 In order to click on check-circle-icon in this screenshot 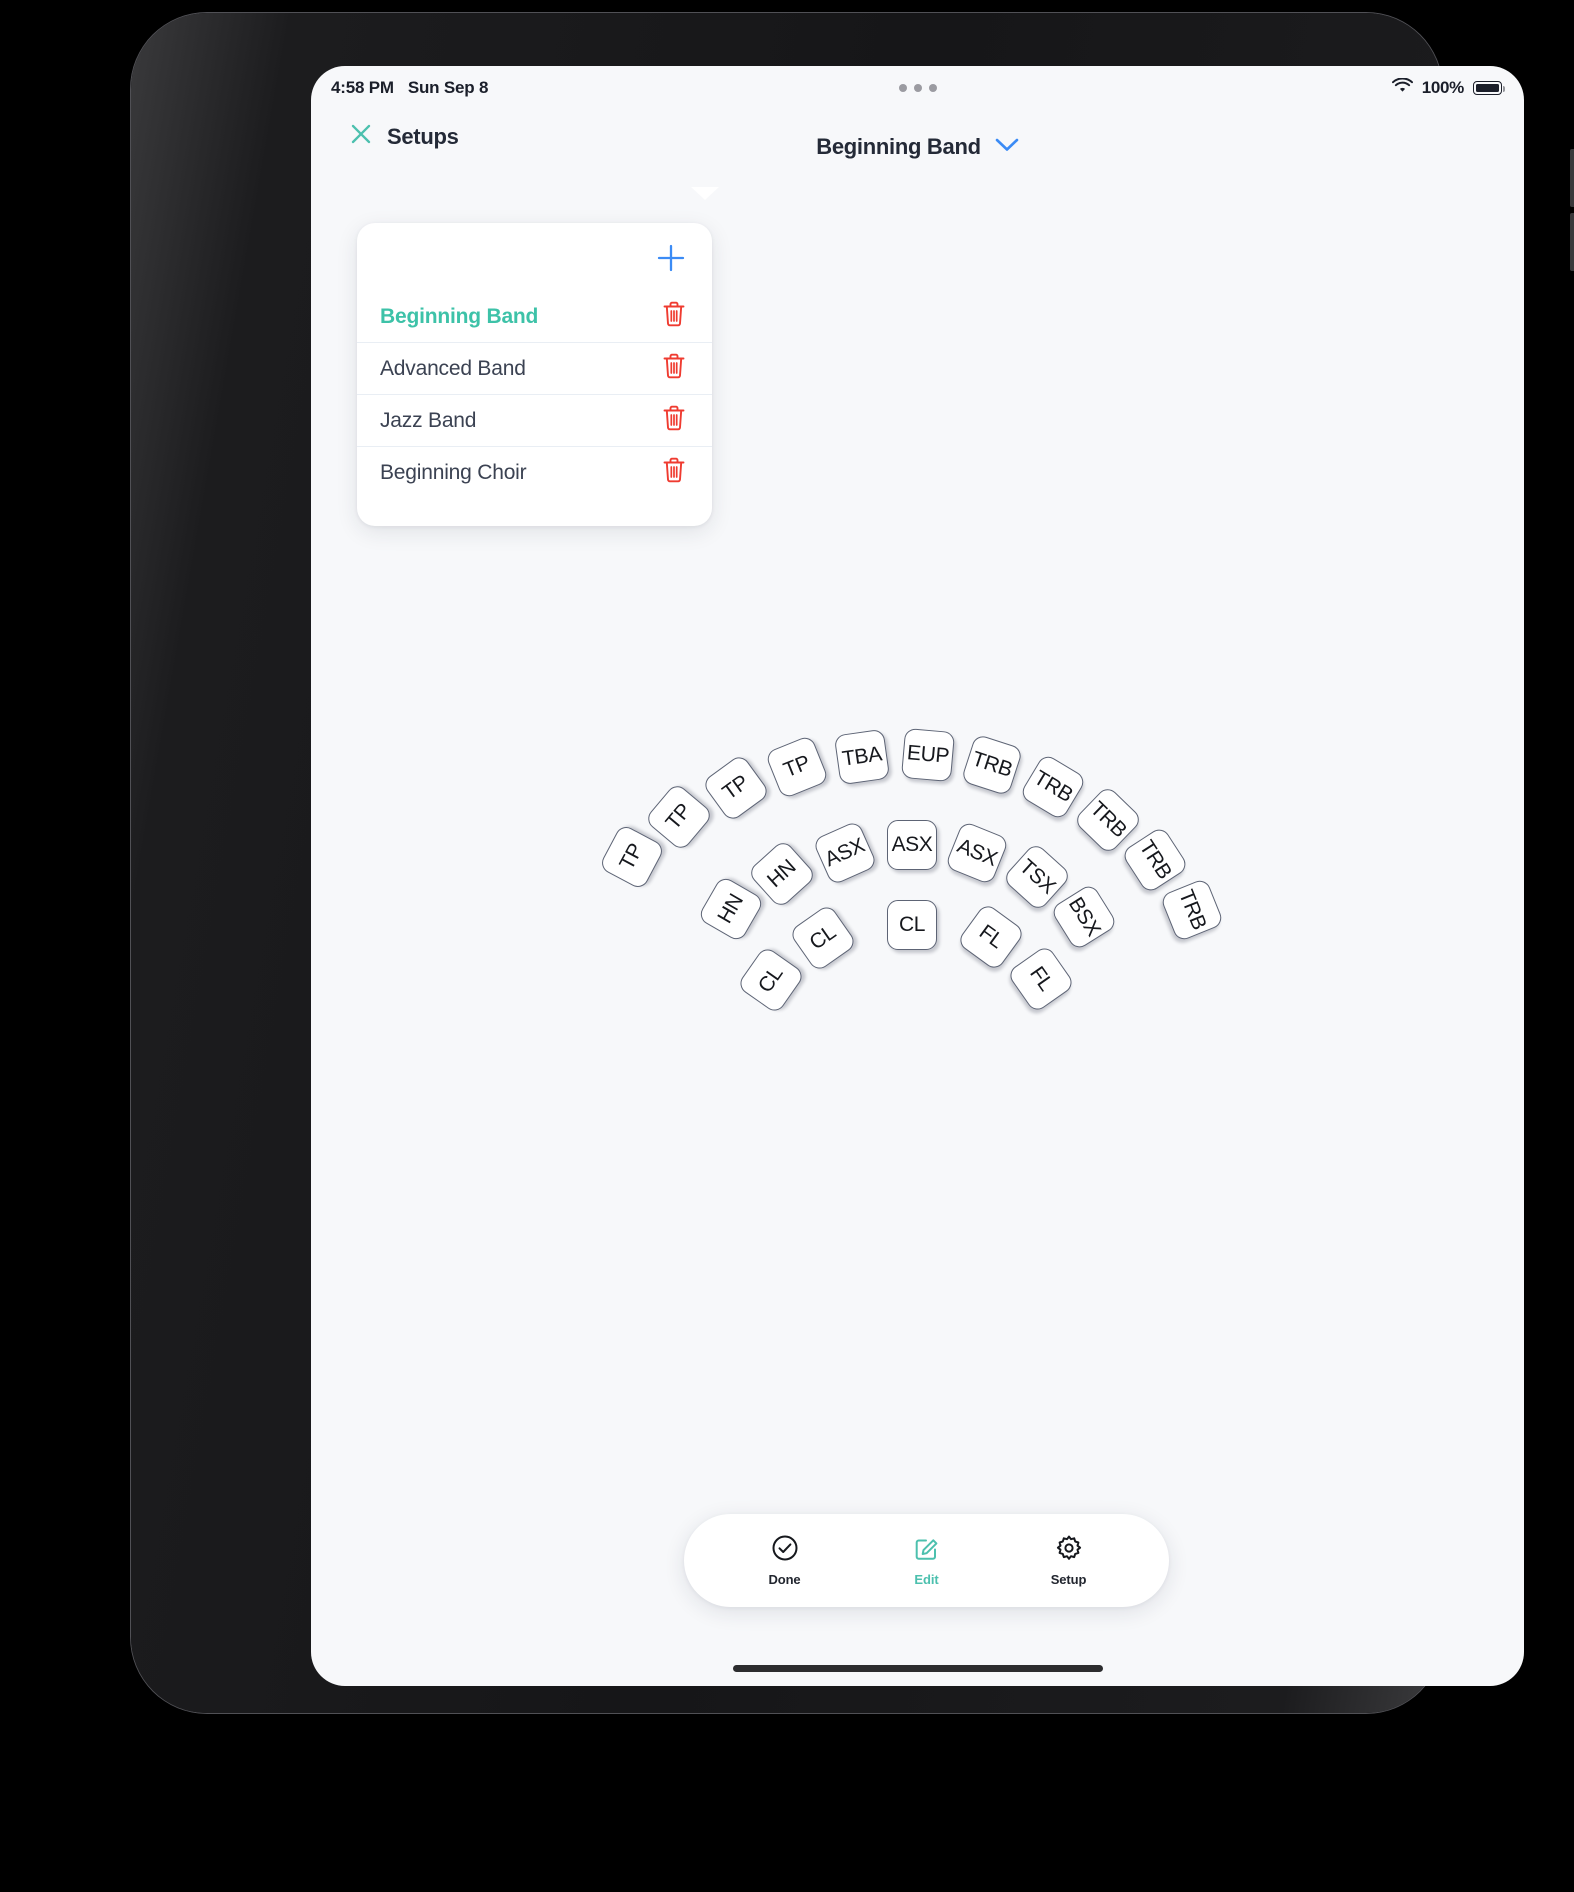, I will do `click(785, 1550)`.